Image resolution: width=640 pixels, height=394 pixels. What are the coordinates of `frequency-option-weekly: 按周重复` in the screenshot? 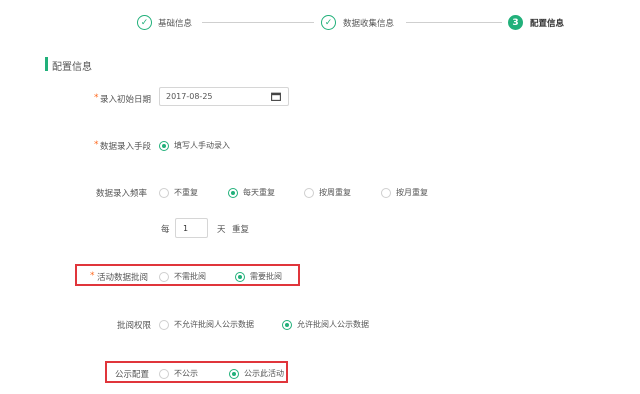 It's located at (327, 192).